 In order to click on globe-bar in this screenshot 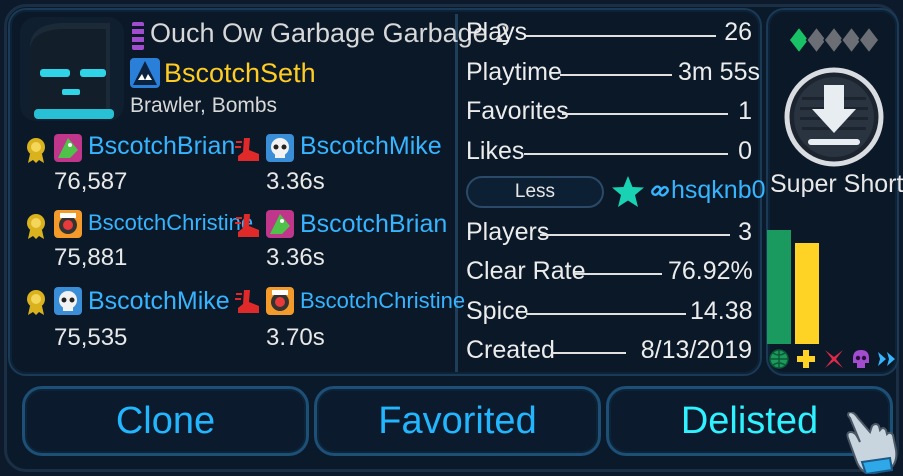, I will do `click(779, 287)`.